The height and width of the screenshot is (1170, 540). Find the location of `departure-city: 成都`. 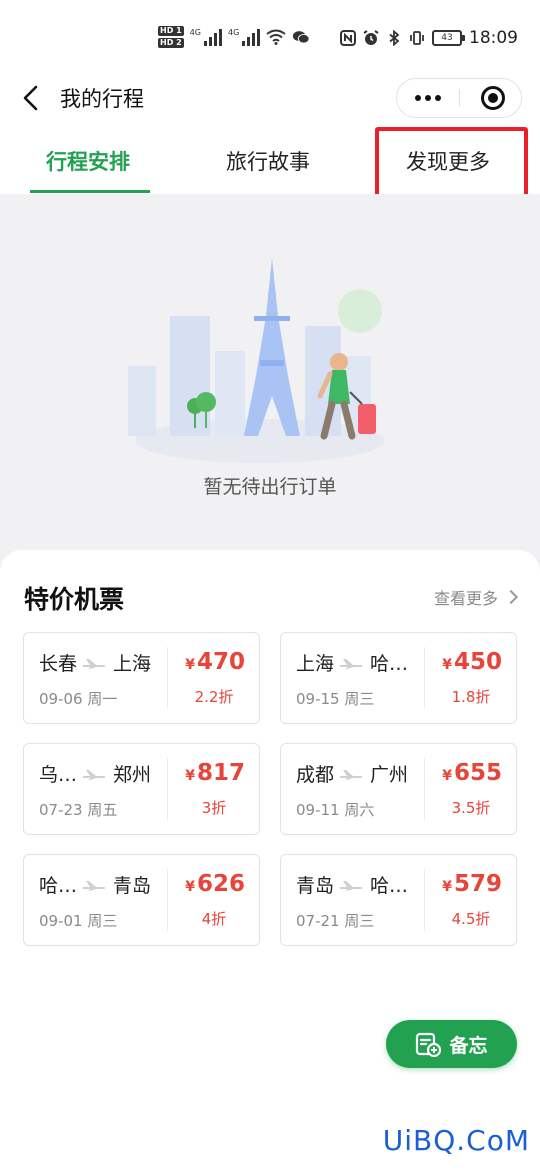

departure-city: 成都 is located at coordinates (315, 775).